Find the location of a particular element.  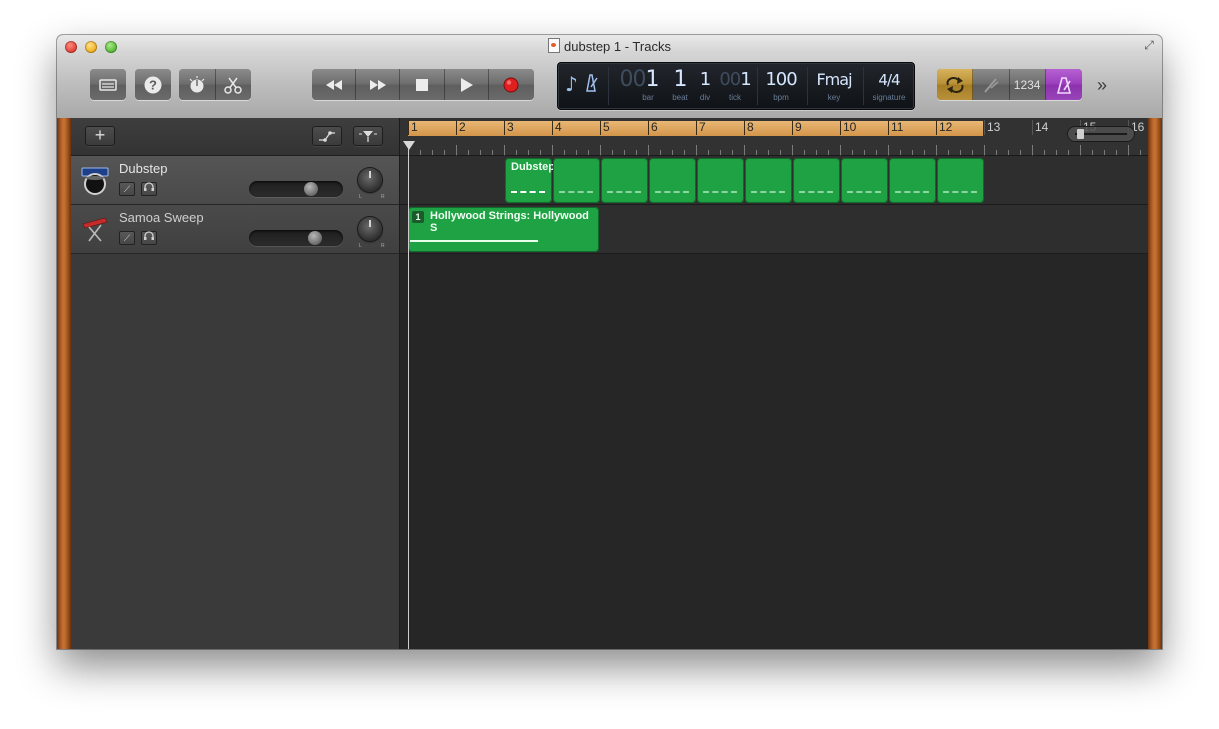

more-toolbar-button: » is located at coordinates (1102, 85).